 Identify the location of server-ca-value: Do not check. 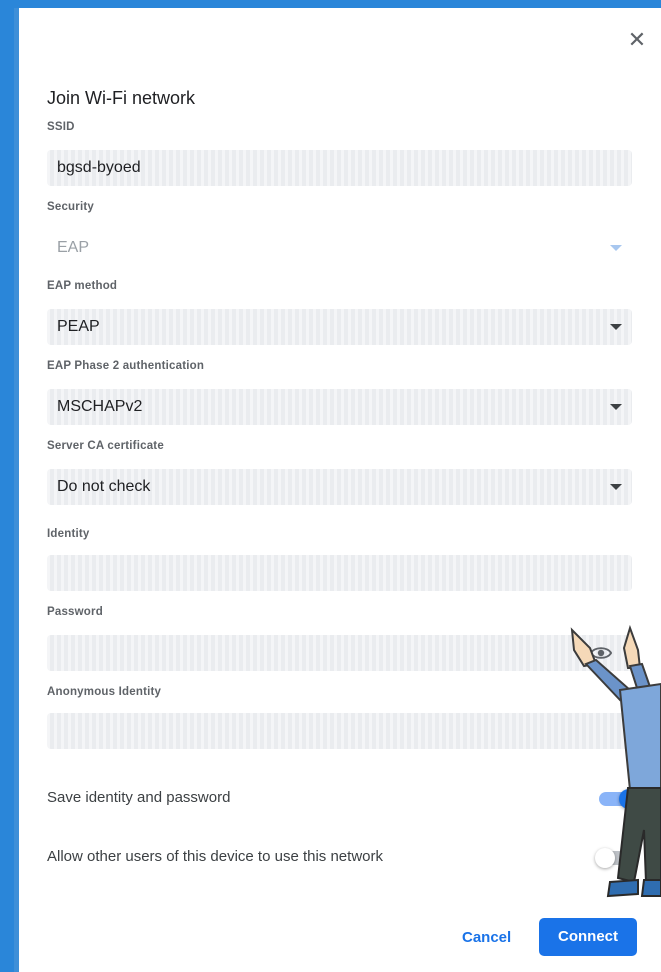
(104, 486).